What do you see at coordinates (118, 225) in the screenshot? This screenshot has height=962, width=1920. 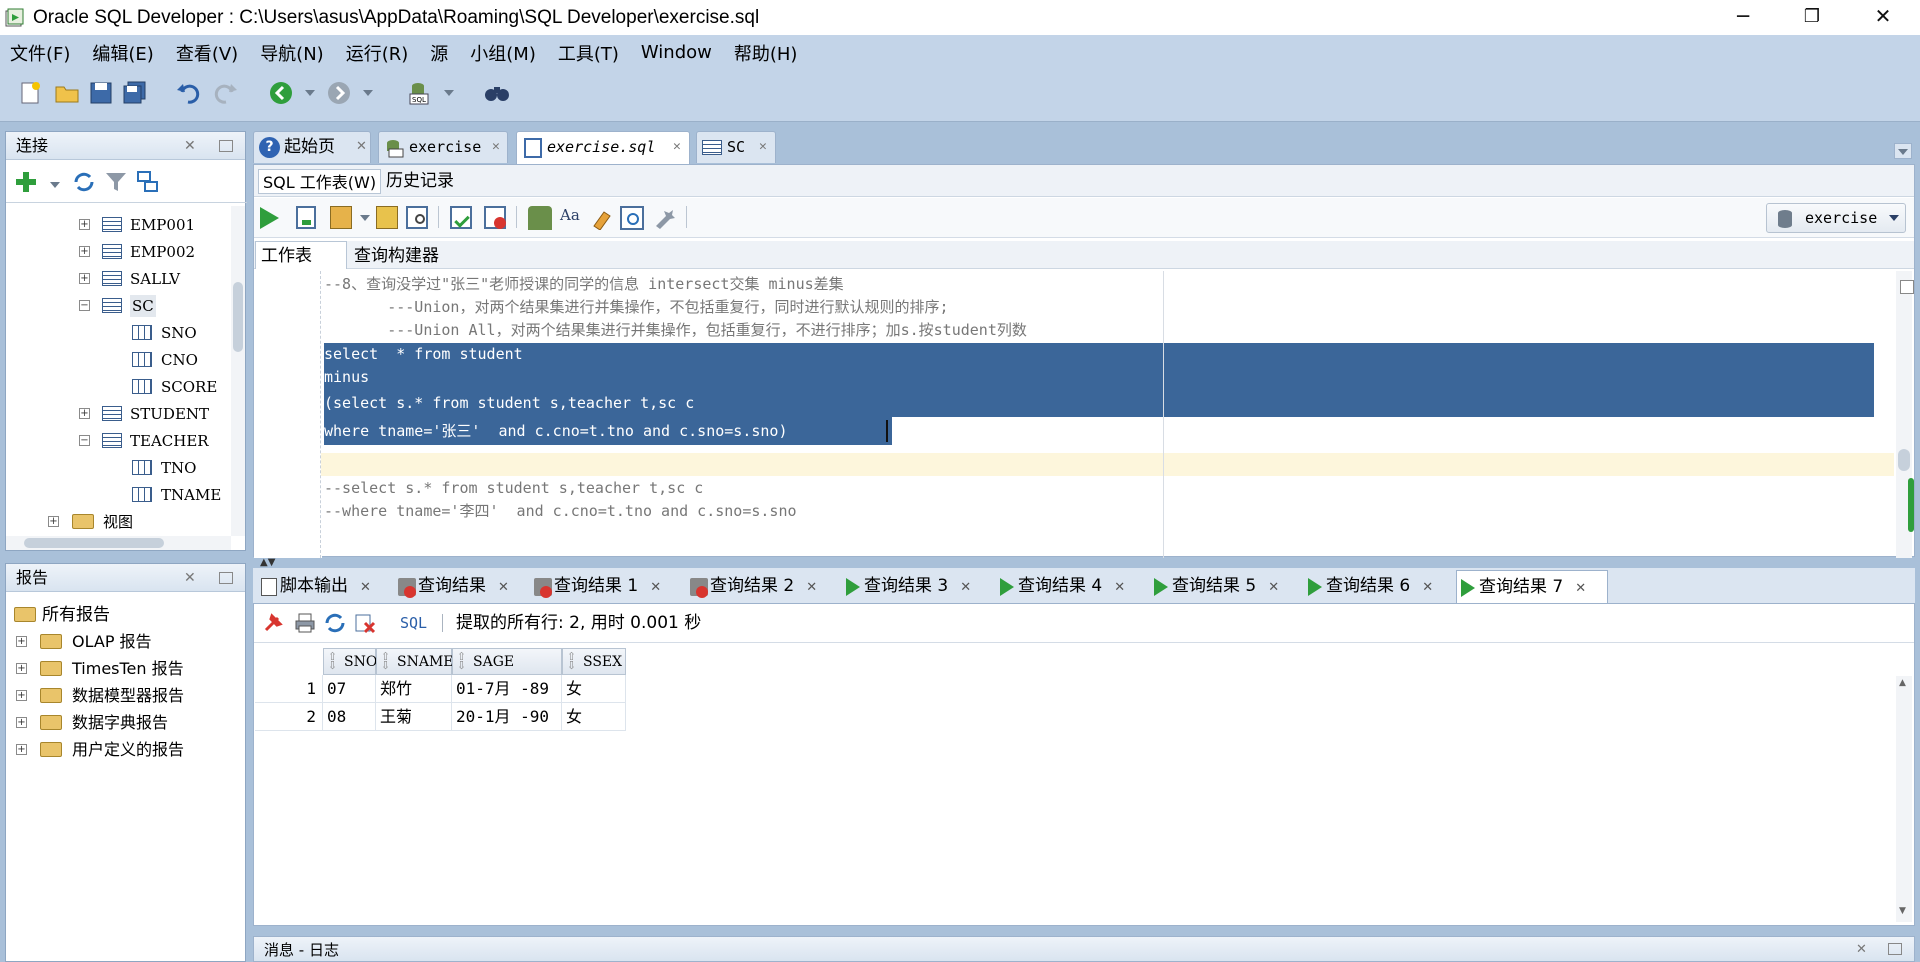 I see `tree-node-emp001: + EMP001` at bounding box center [118, 225].